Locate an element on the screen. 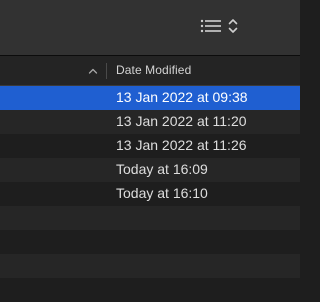  date-modified-column-header: Date Modified is located at coordinates (153, 70).